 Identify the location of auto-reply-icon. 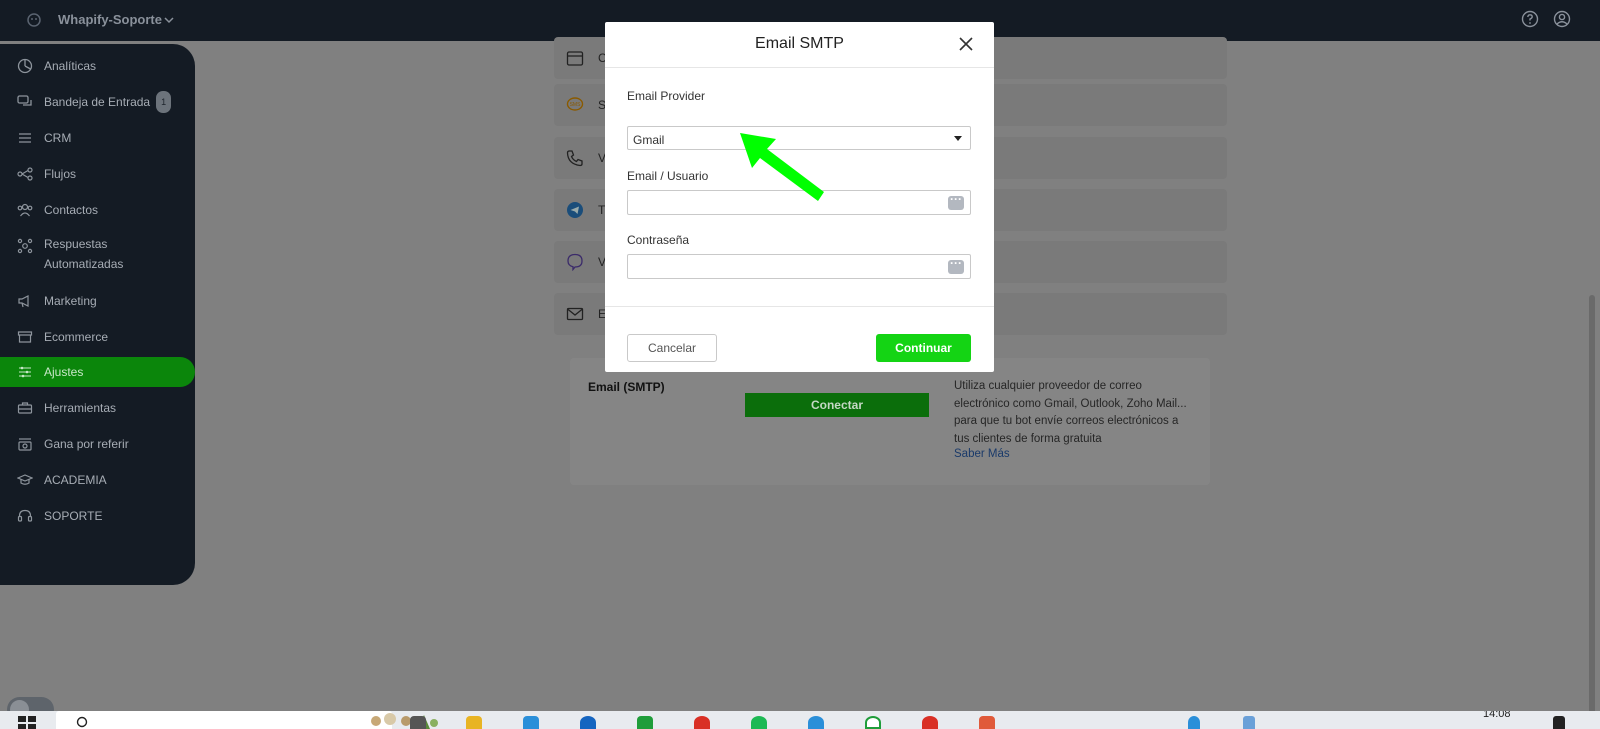
(25, 246).